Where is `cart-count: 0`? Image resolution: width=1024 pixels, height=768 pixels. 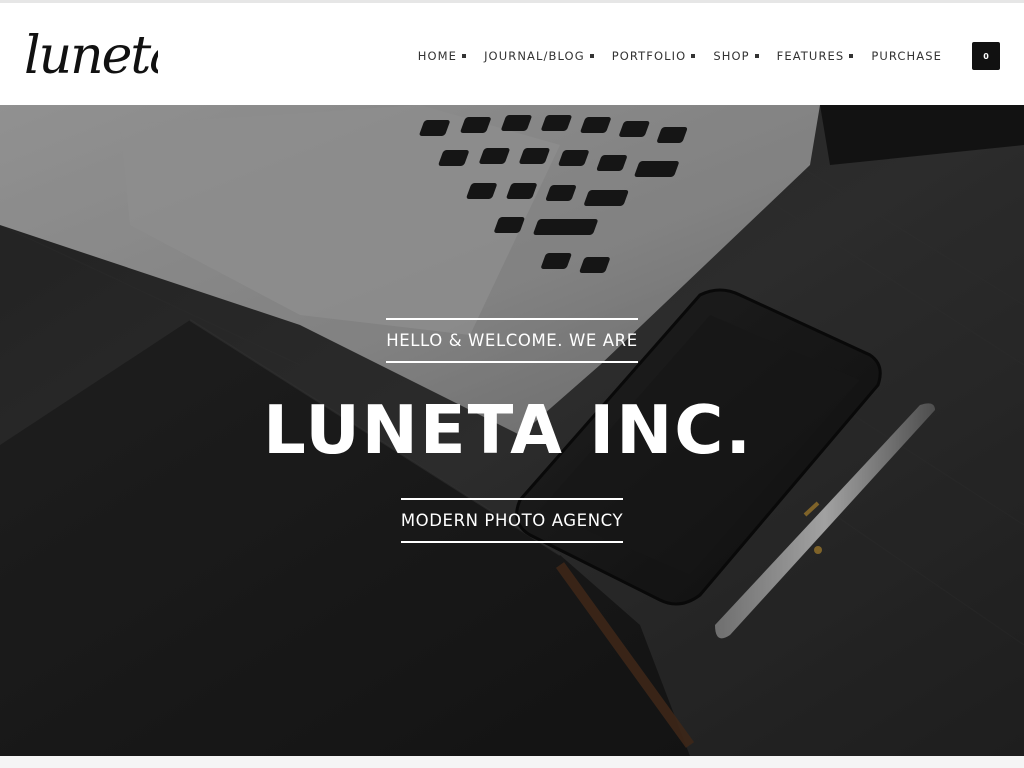
cart-count: 0 is located at coordinates (986, 56).